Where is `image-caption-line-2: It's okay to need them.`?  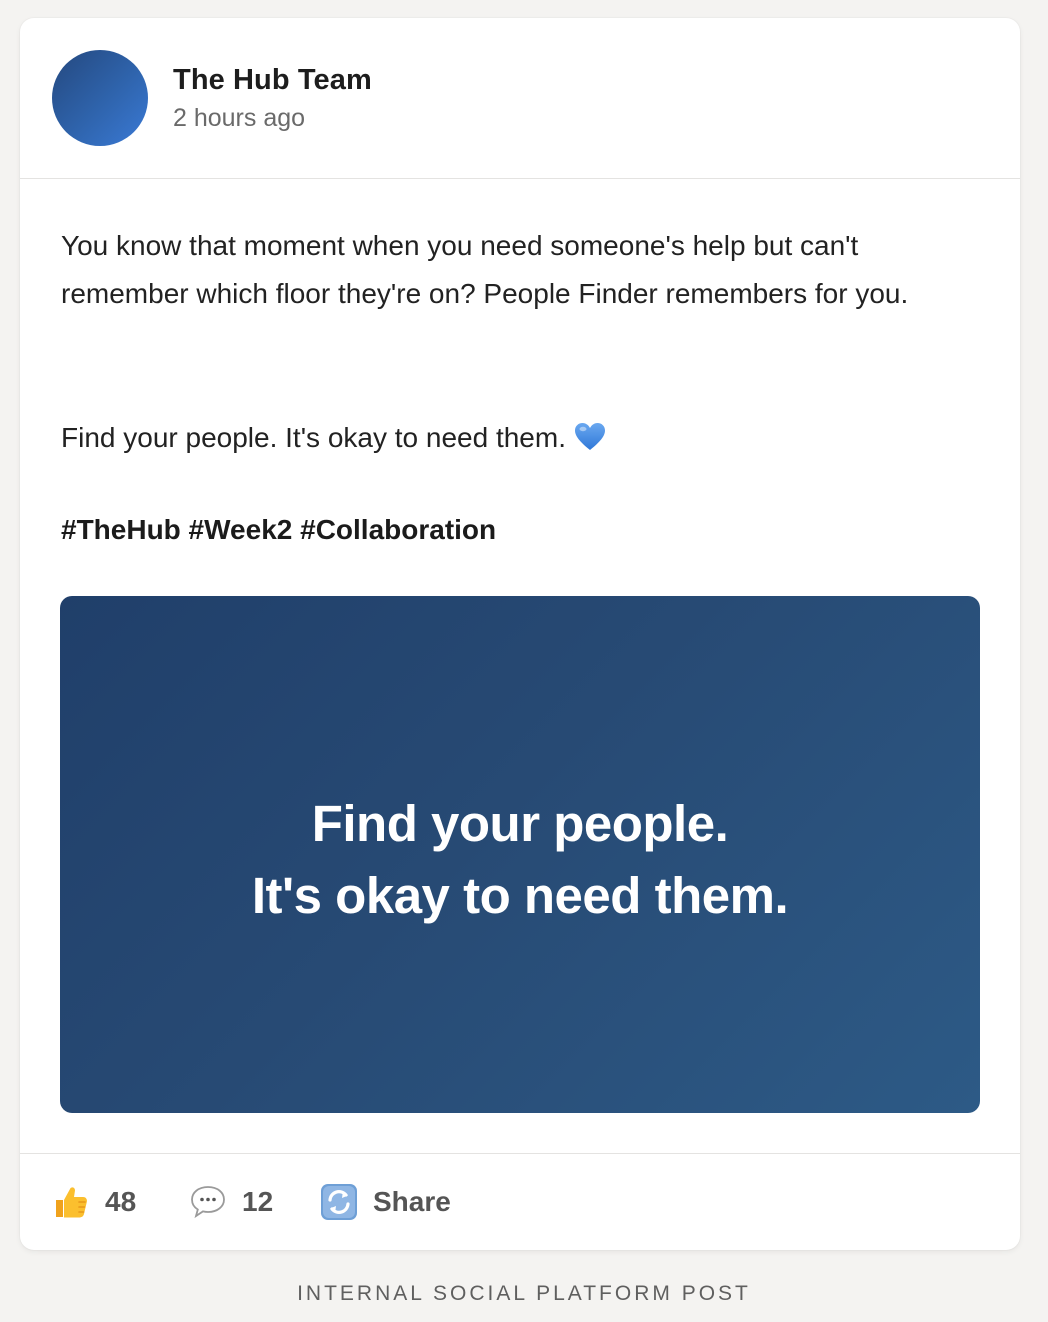
image-caption-line-2: It's okay to need them. is located at coordinates (520, 895).